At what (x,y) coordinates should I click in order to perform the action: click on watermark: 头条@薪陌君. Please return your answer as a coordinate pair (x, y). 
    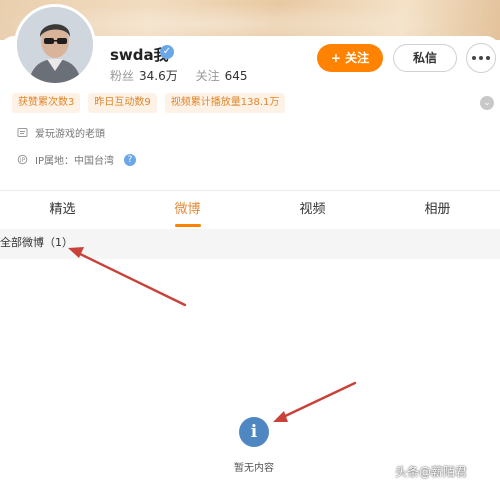
    Looking at the image, I should click on (431, 472).